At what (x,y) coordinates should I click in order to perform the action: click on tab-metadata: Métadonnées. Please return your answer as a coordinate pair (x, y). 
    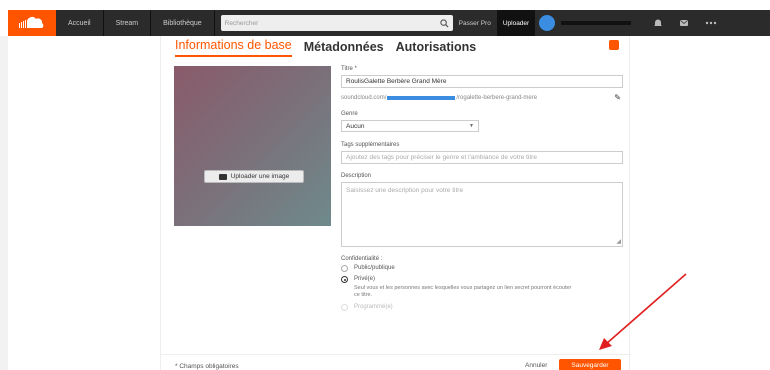
    Looking at the image, I should click on (344, 48).